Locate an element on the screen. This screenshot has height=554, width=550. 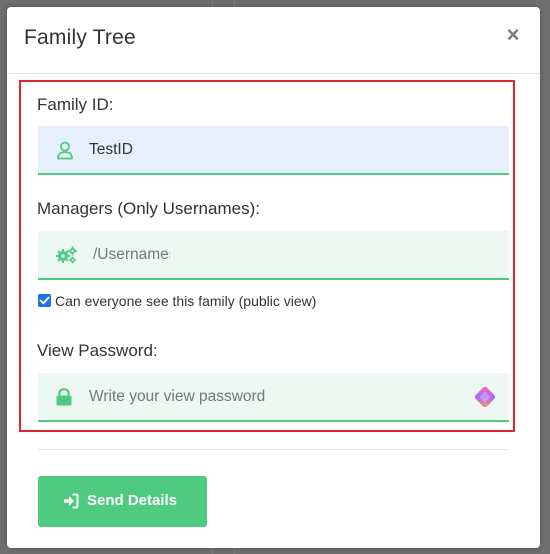
family-id-input is located at coordinates (289, 149).